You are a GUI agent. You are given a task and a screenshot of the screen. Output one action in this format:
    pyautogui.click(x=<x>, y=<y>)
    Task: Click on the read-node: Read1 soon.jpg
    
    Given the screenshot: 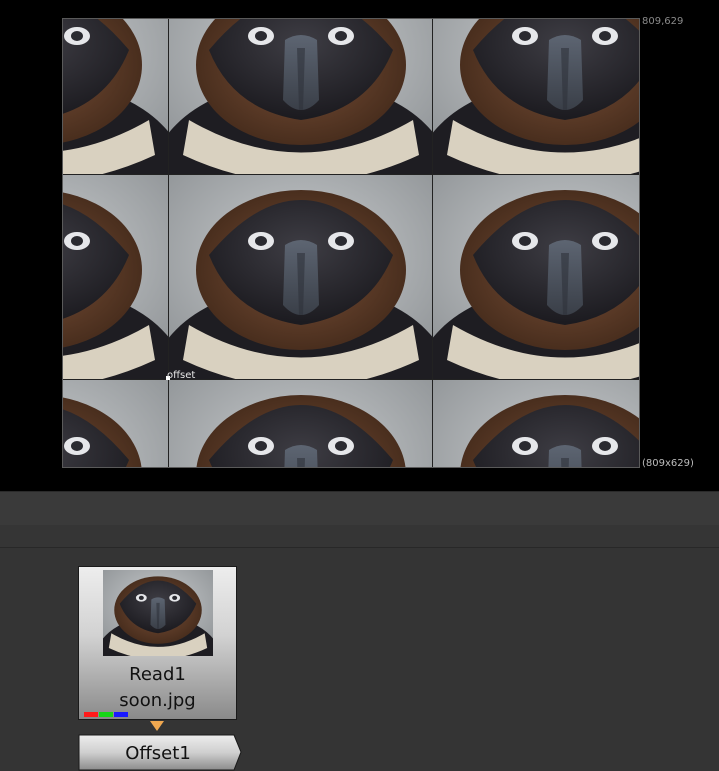 What is the action you would take?
    pyautogui.click(x=157, y=643)
    